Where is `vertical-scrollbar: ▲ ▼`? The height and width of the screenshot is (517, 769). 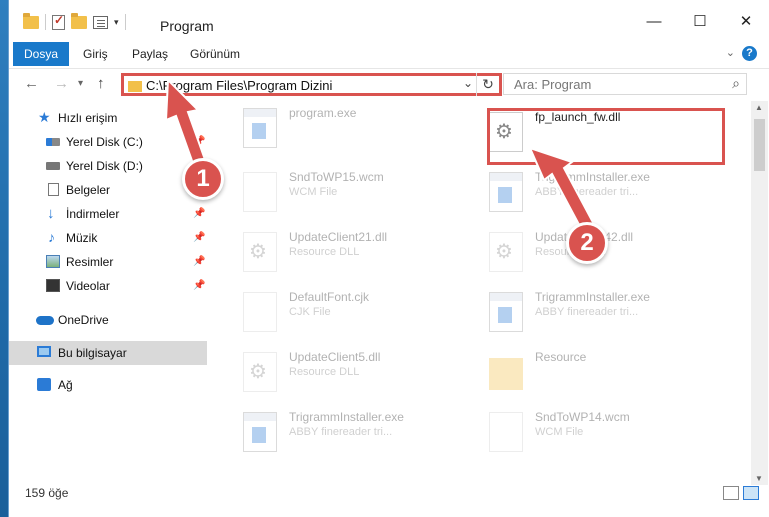
vertical-scrollbar: ▲ ▼ is located at coordinates (759, 293).